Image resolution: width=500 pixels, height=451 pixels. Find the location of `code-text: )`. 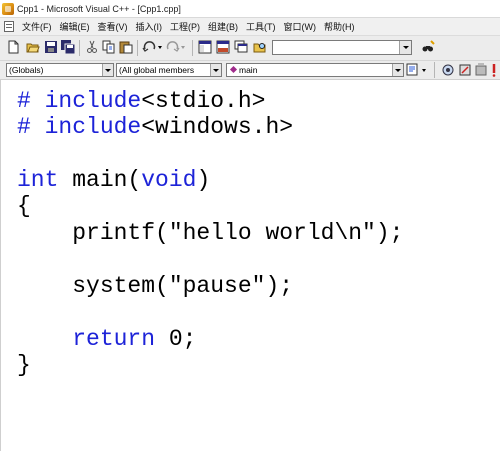

code-text: ) is located at coordinates (203, 180).